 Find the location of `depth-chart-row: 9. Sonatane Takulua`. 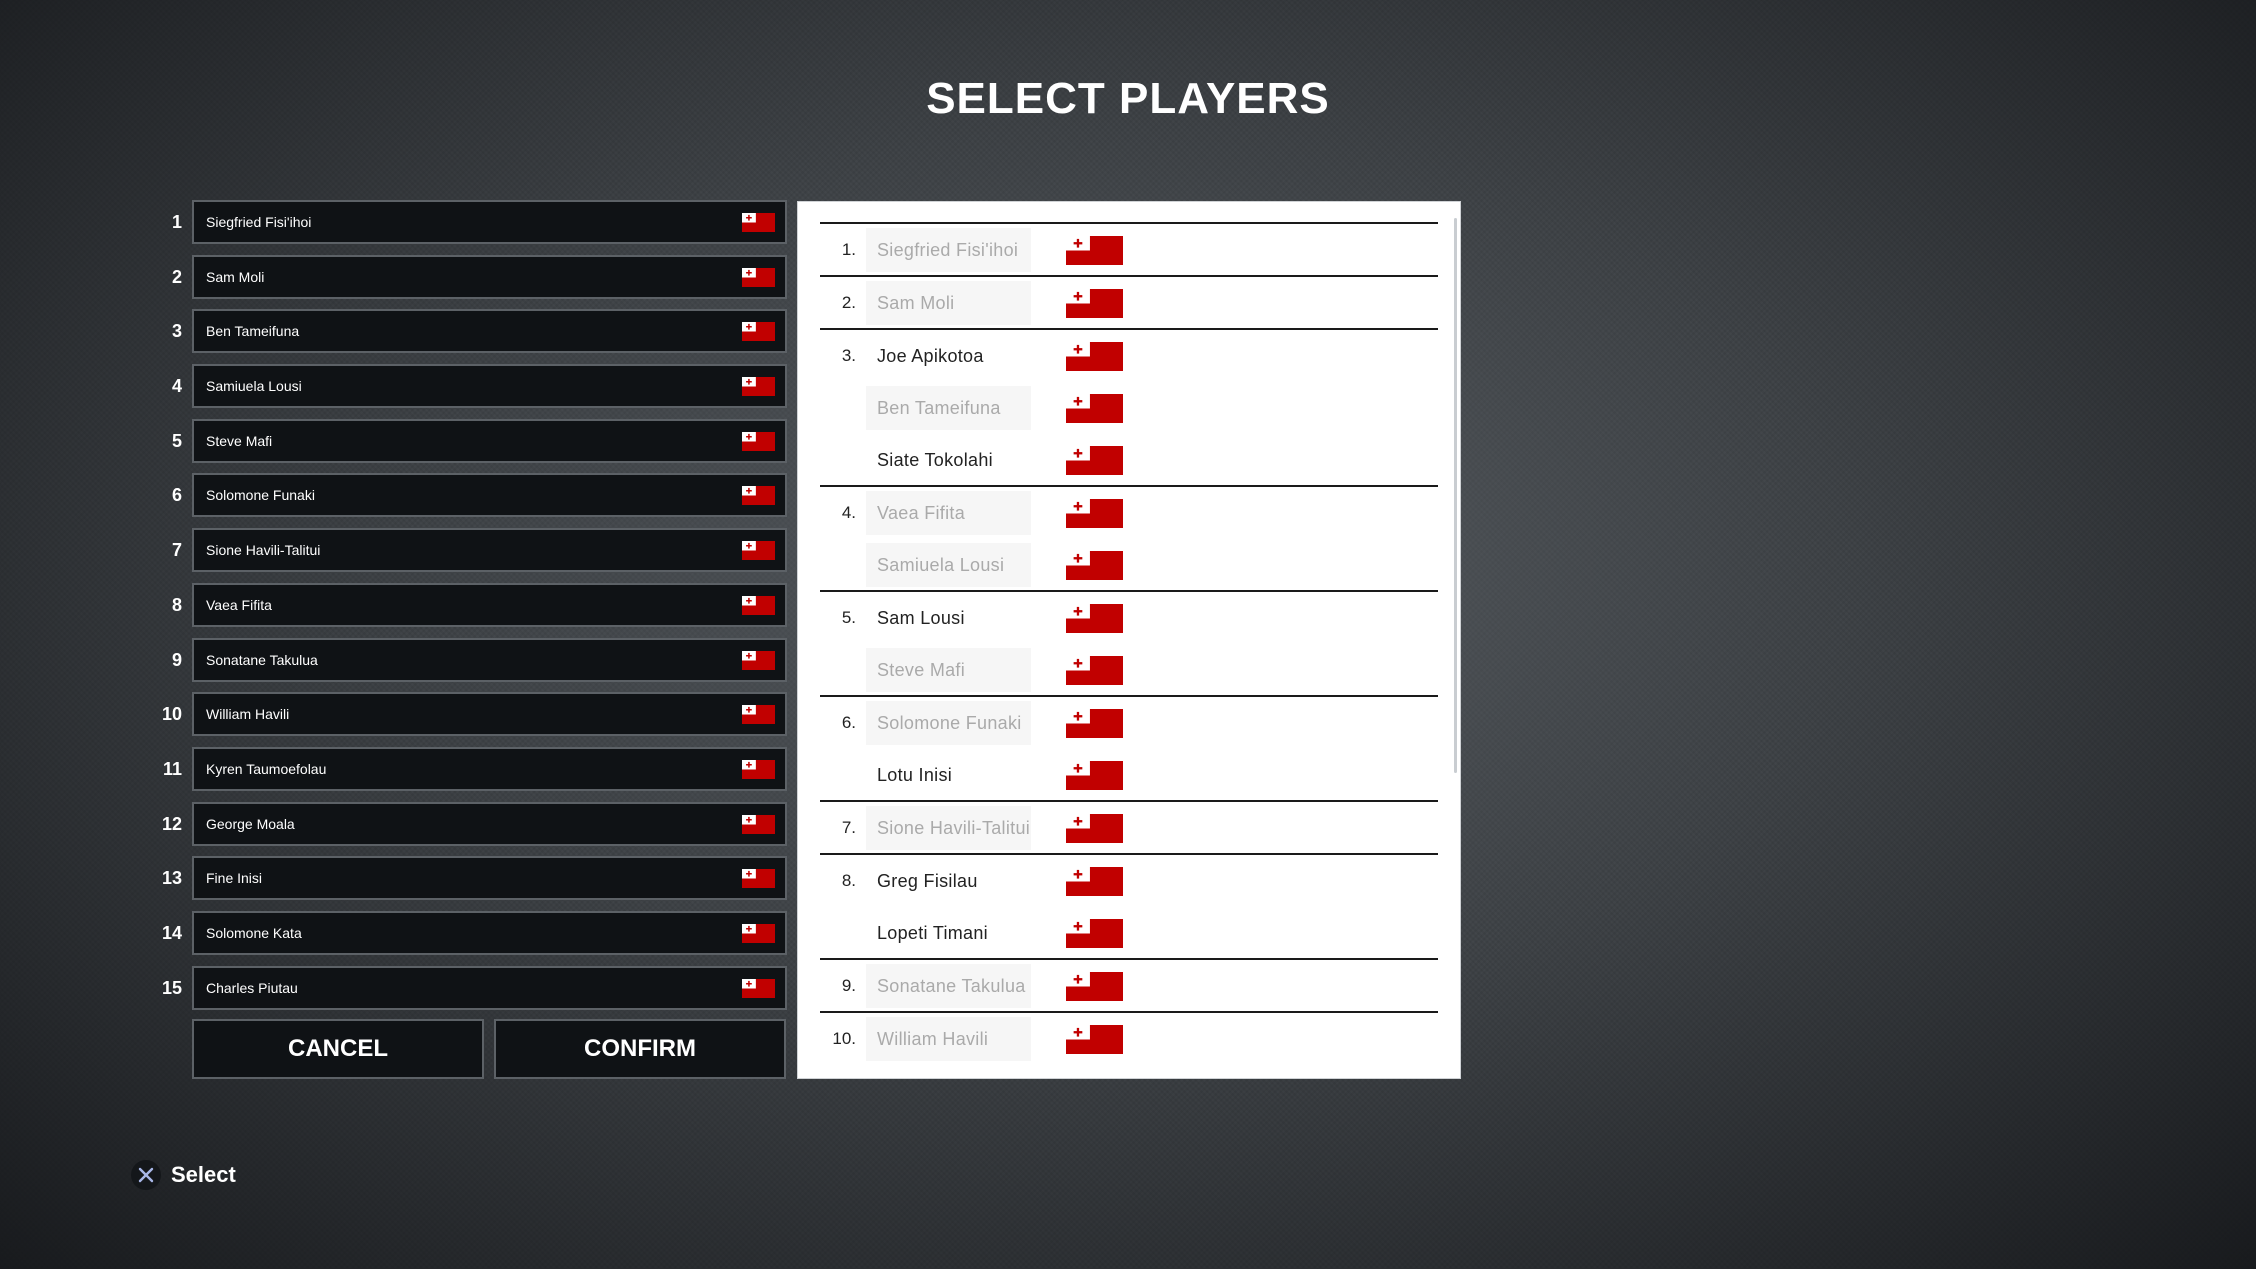

depth-chart-row: 9. Sonatane Takulua is located at coordinates (1129, 986).